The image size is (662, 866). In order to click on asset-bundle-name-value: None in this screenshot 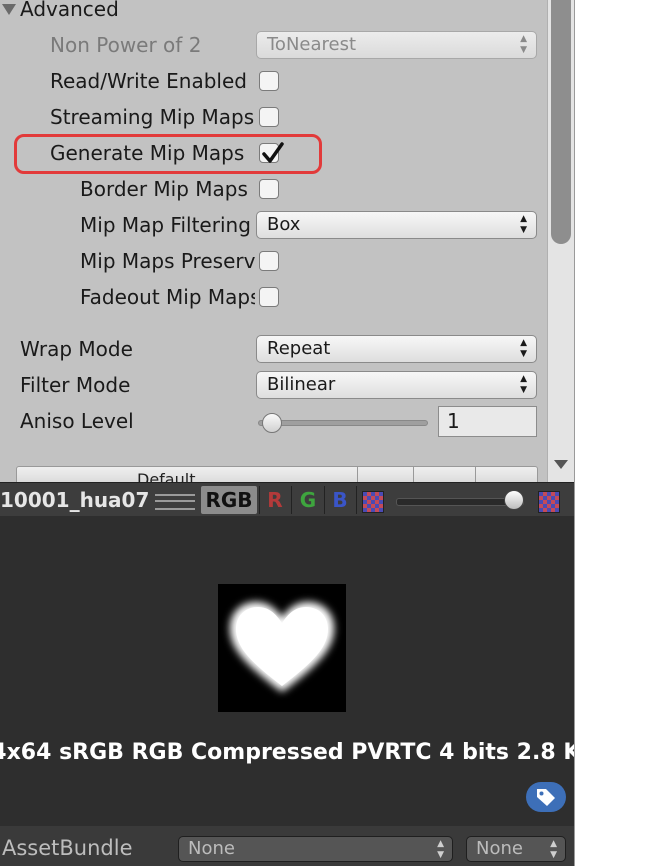, I will do `click(211, 848)`.